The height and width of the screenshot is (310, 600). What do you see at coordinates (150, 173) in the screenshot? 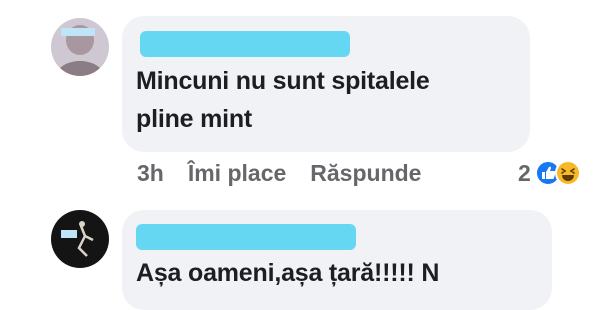
I see `comment-timestamp: 3h` at bounding box center [150, 173].